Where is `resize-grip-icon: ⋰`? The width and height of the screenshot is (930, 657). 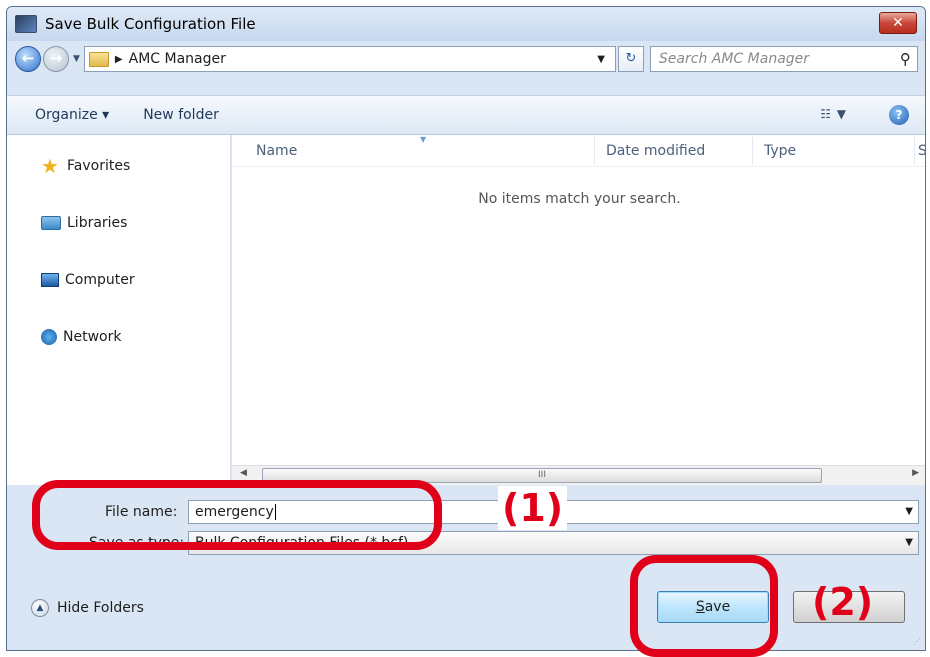 resize-grip-icon: ⋰ is located at coordinates (917, 641).